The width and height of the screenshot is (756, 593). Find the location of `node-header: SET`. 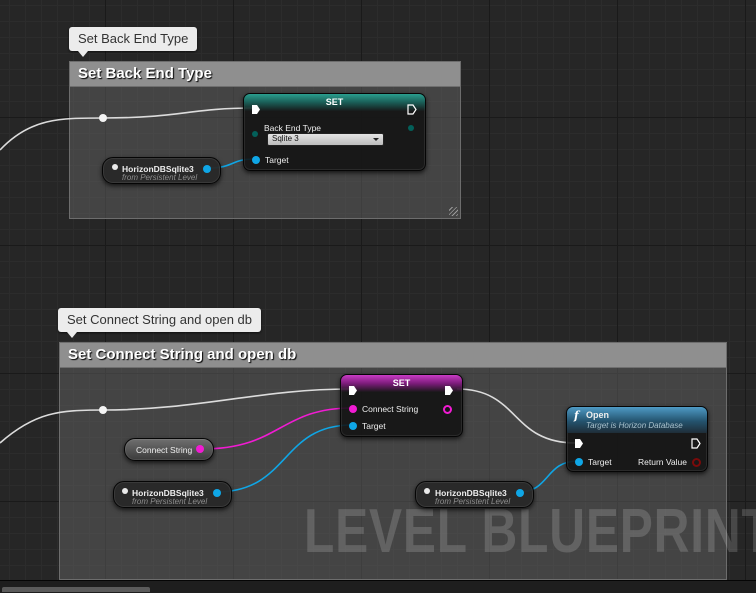

node-header: SET is located at coordinates (334, 102).